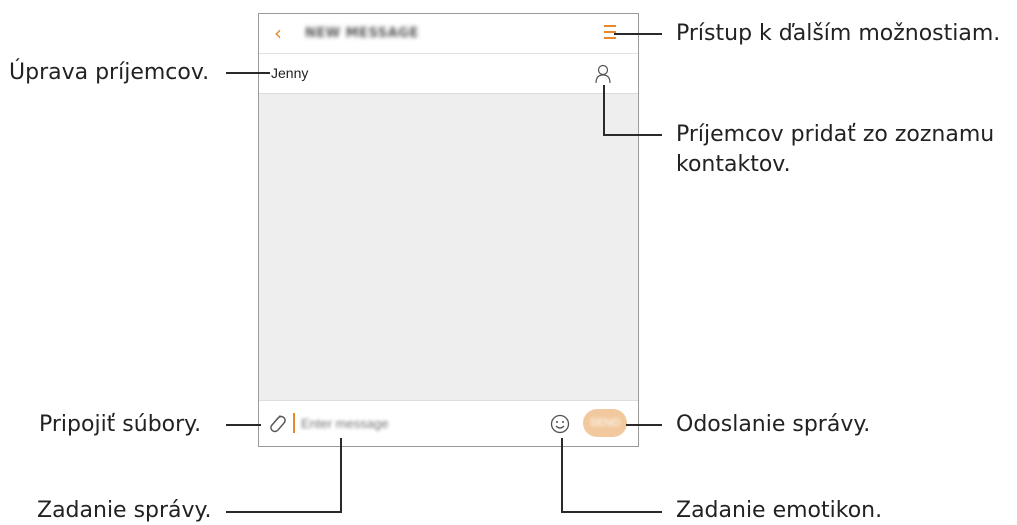 The image size is (1017, 525). I want to click on send-button-label: SEND, so click(605, 423).